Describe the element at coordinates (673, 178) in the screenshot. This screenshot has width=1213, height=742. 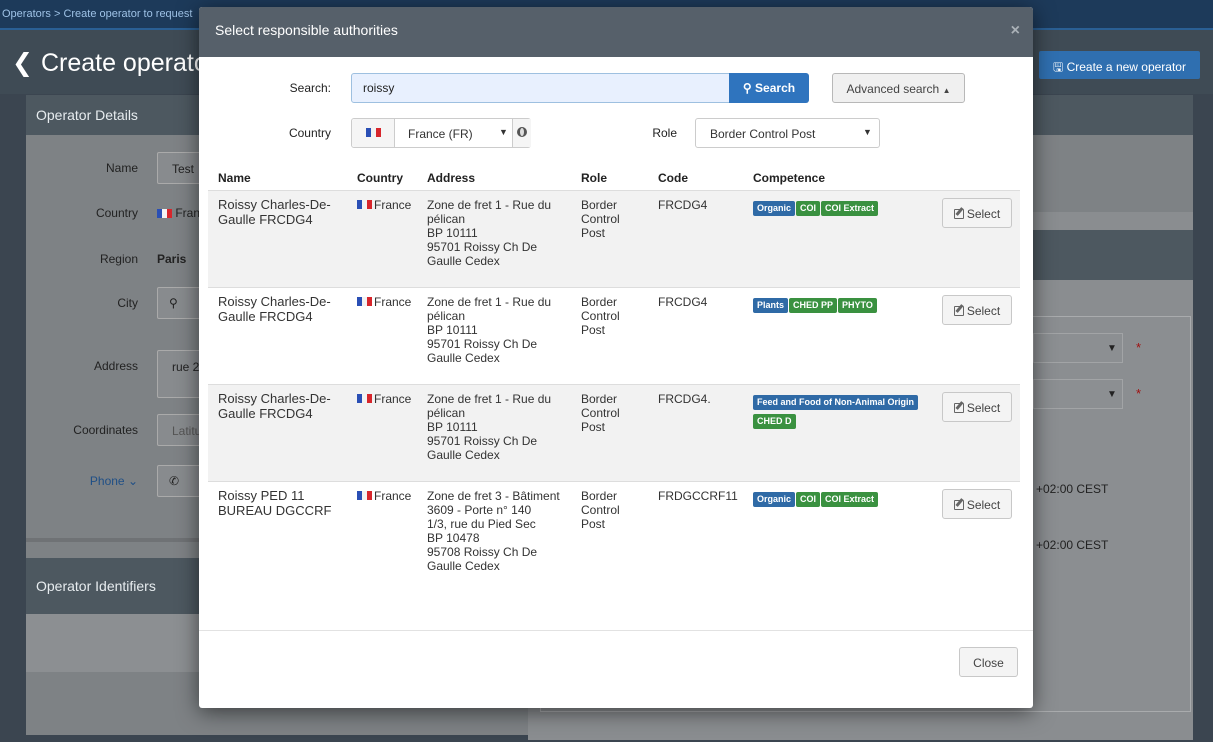
I see `column-header-code: Code` at that location.